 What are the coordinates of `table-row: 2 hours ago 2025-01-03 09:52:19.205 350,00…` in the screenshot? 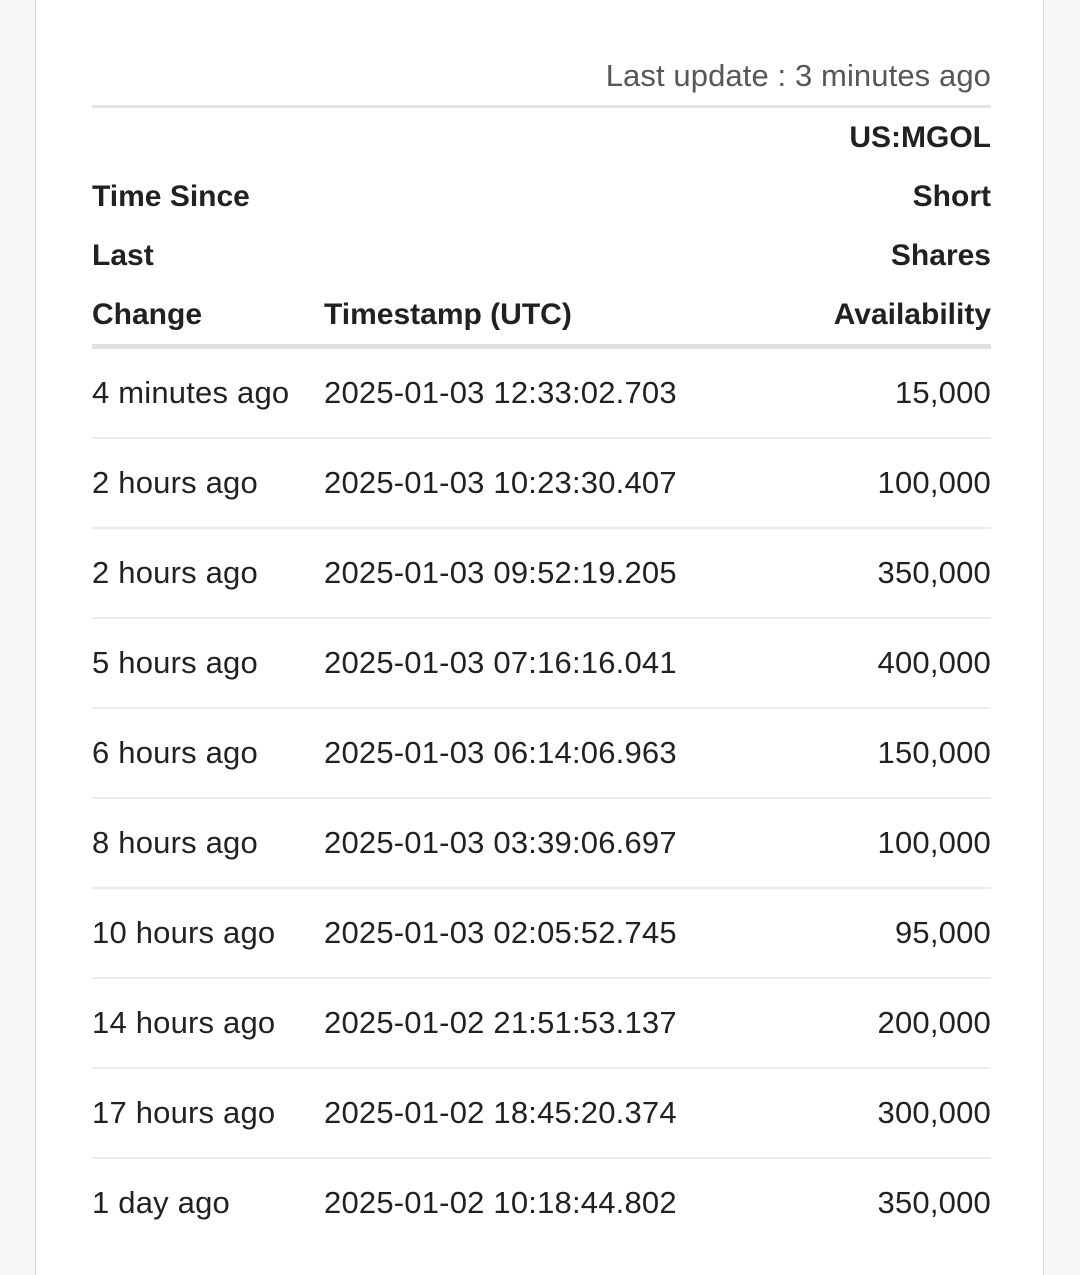 It's located at (541, 573).